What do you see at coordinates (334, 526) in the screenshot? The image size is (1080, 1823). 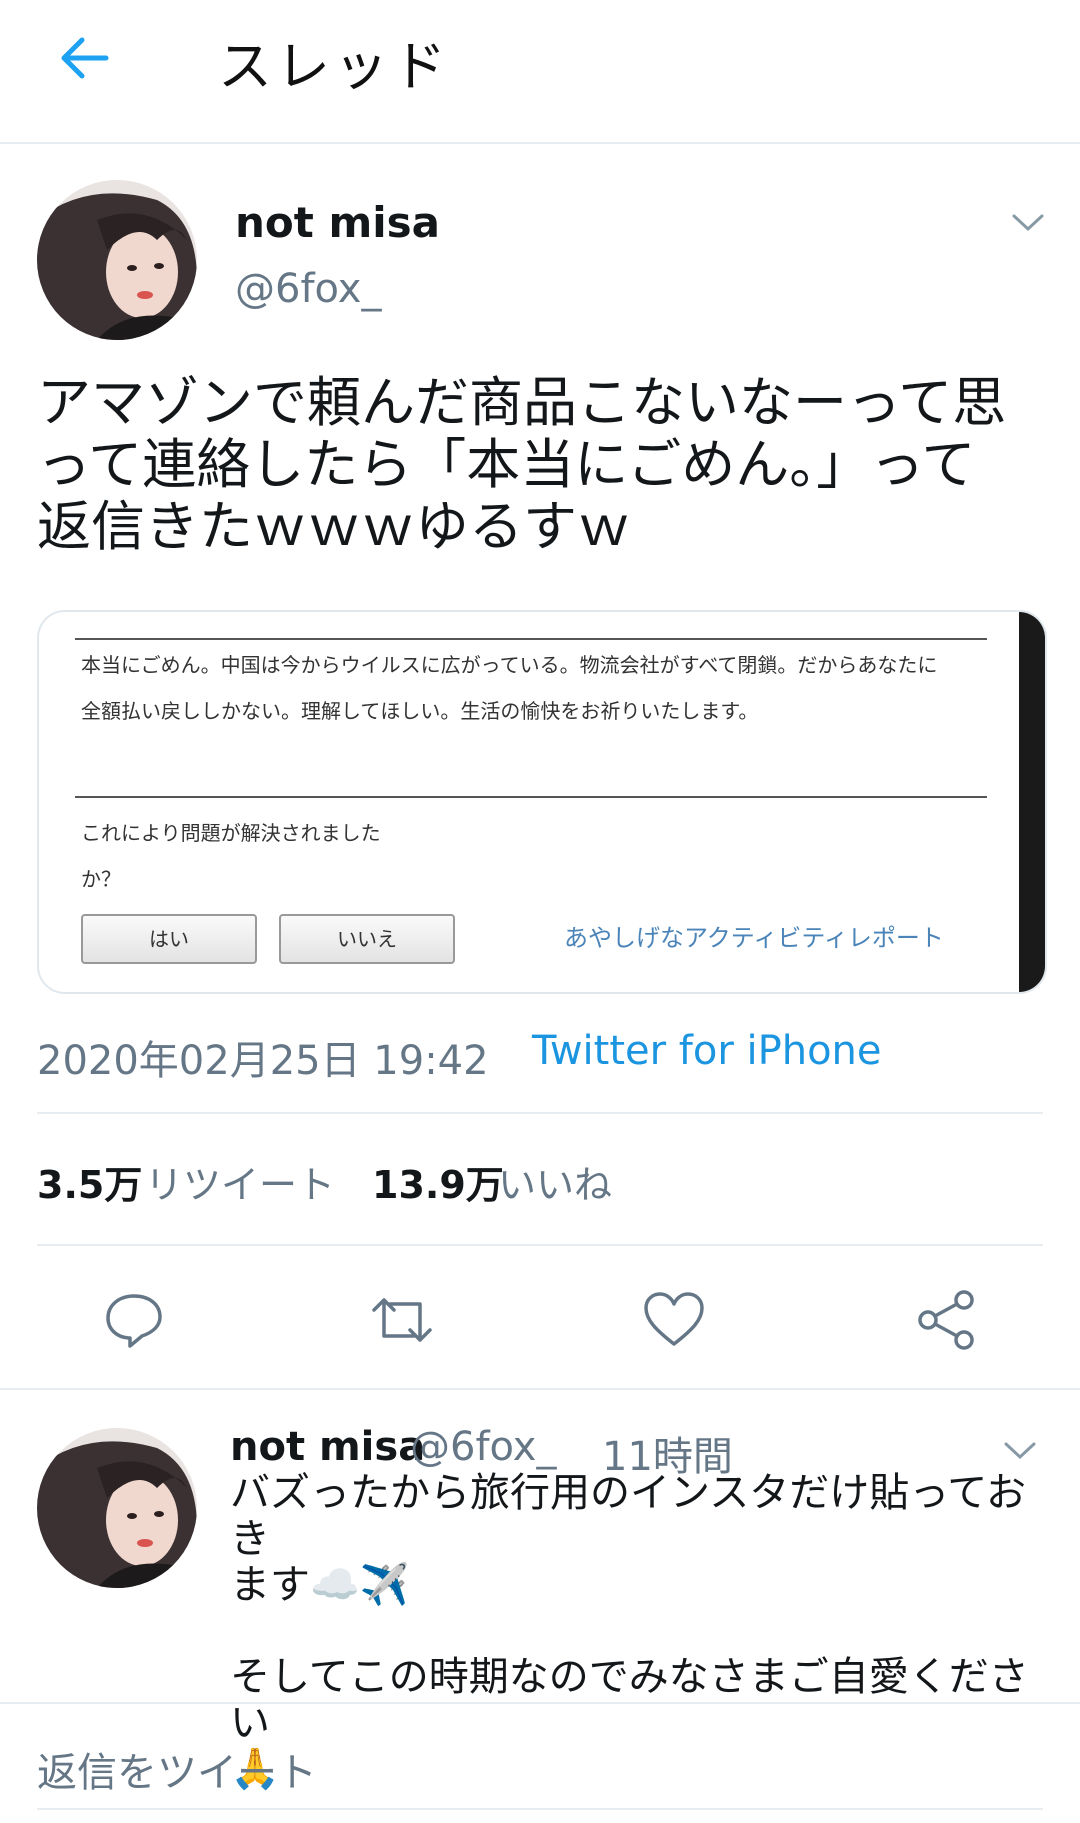 I see `tweet-text-line: 返信きたｗｗｗゆるすｗ` at bounding box center [334, 526].